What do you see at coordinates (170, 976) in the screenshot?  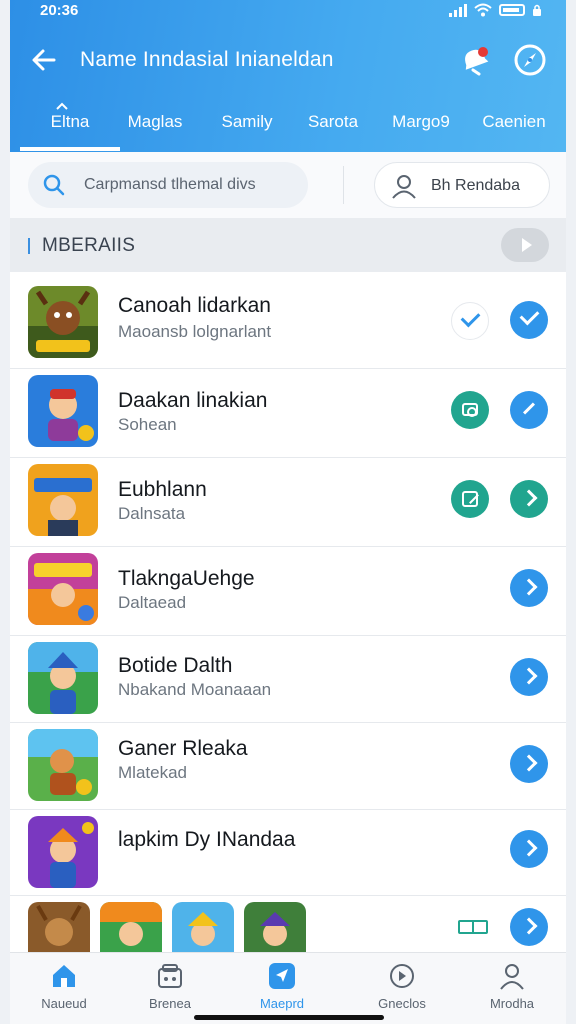 I see `store-icon` at bounding box center [170, 976].